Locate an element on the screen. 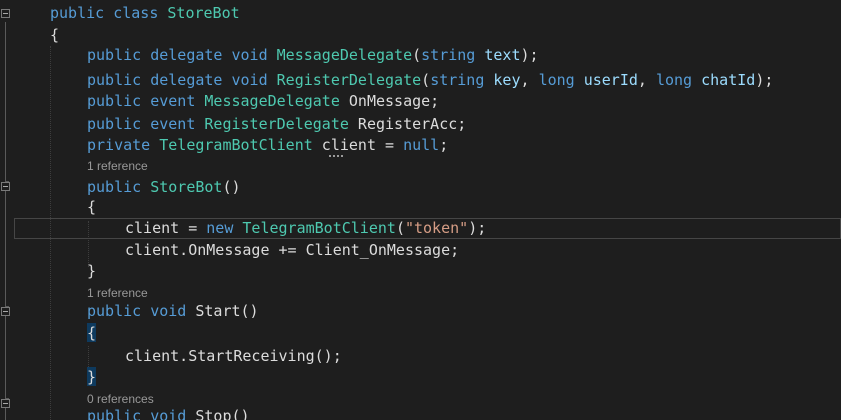 This screenshot has width=841, height=420. code-token: ; is located at coordinates (444, 145).